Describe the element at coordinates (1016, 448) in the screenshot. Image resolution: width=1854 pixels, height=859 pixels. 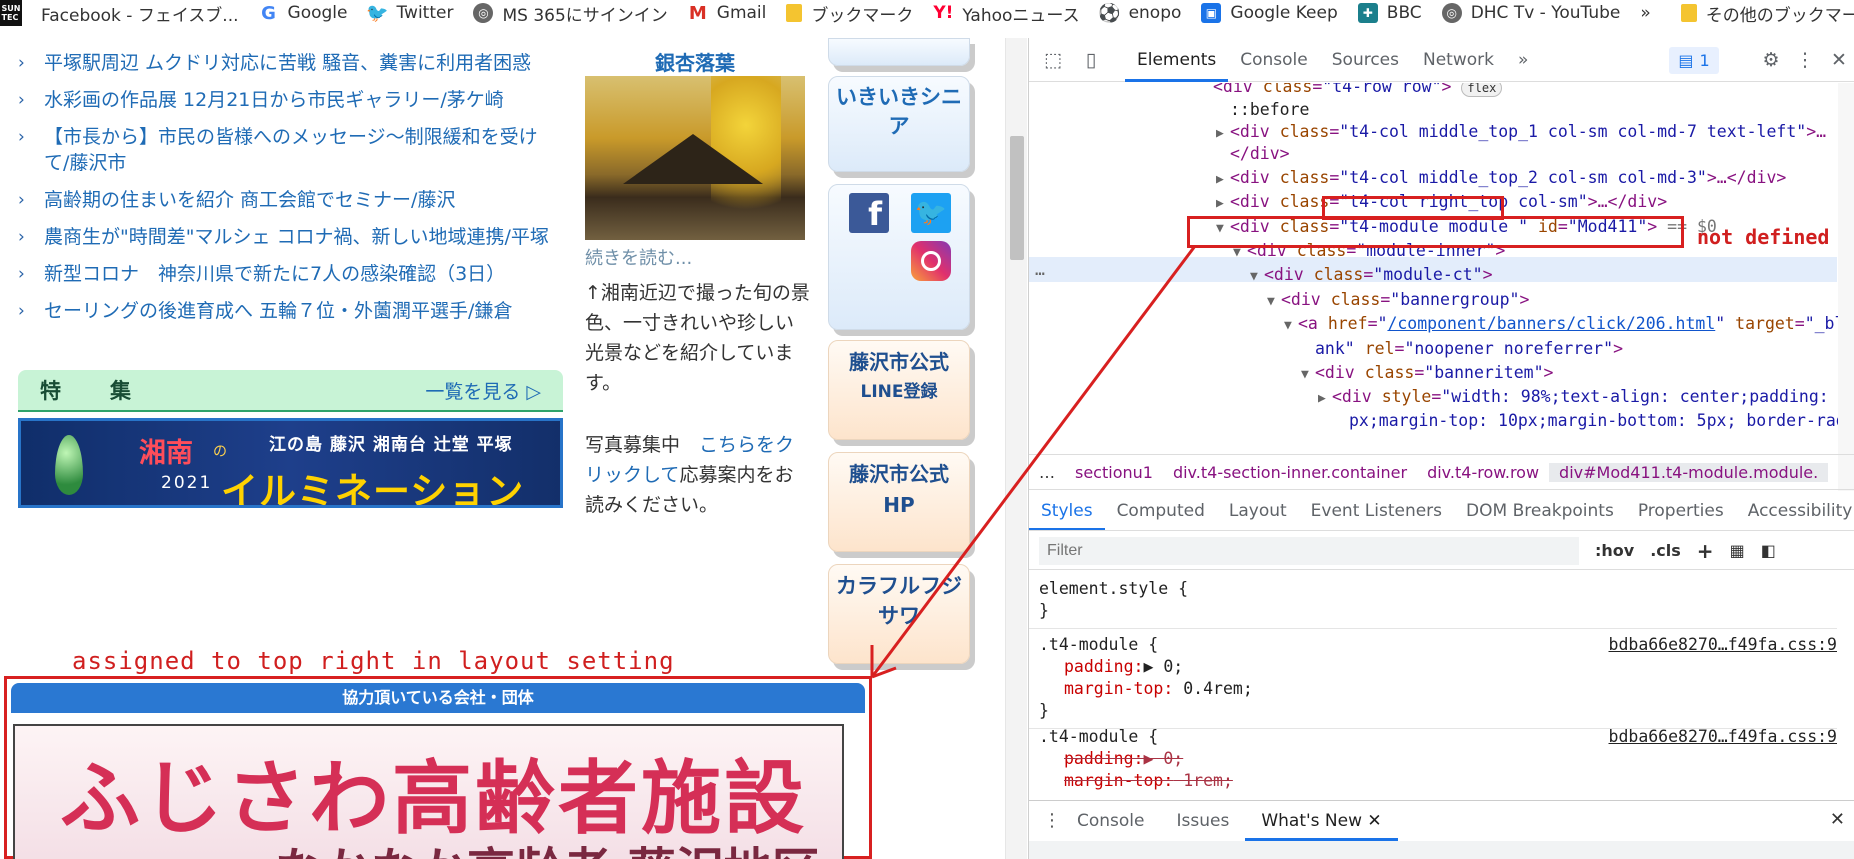
I see `page-scrollbar` at that location.